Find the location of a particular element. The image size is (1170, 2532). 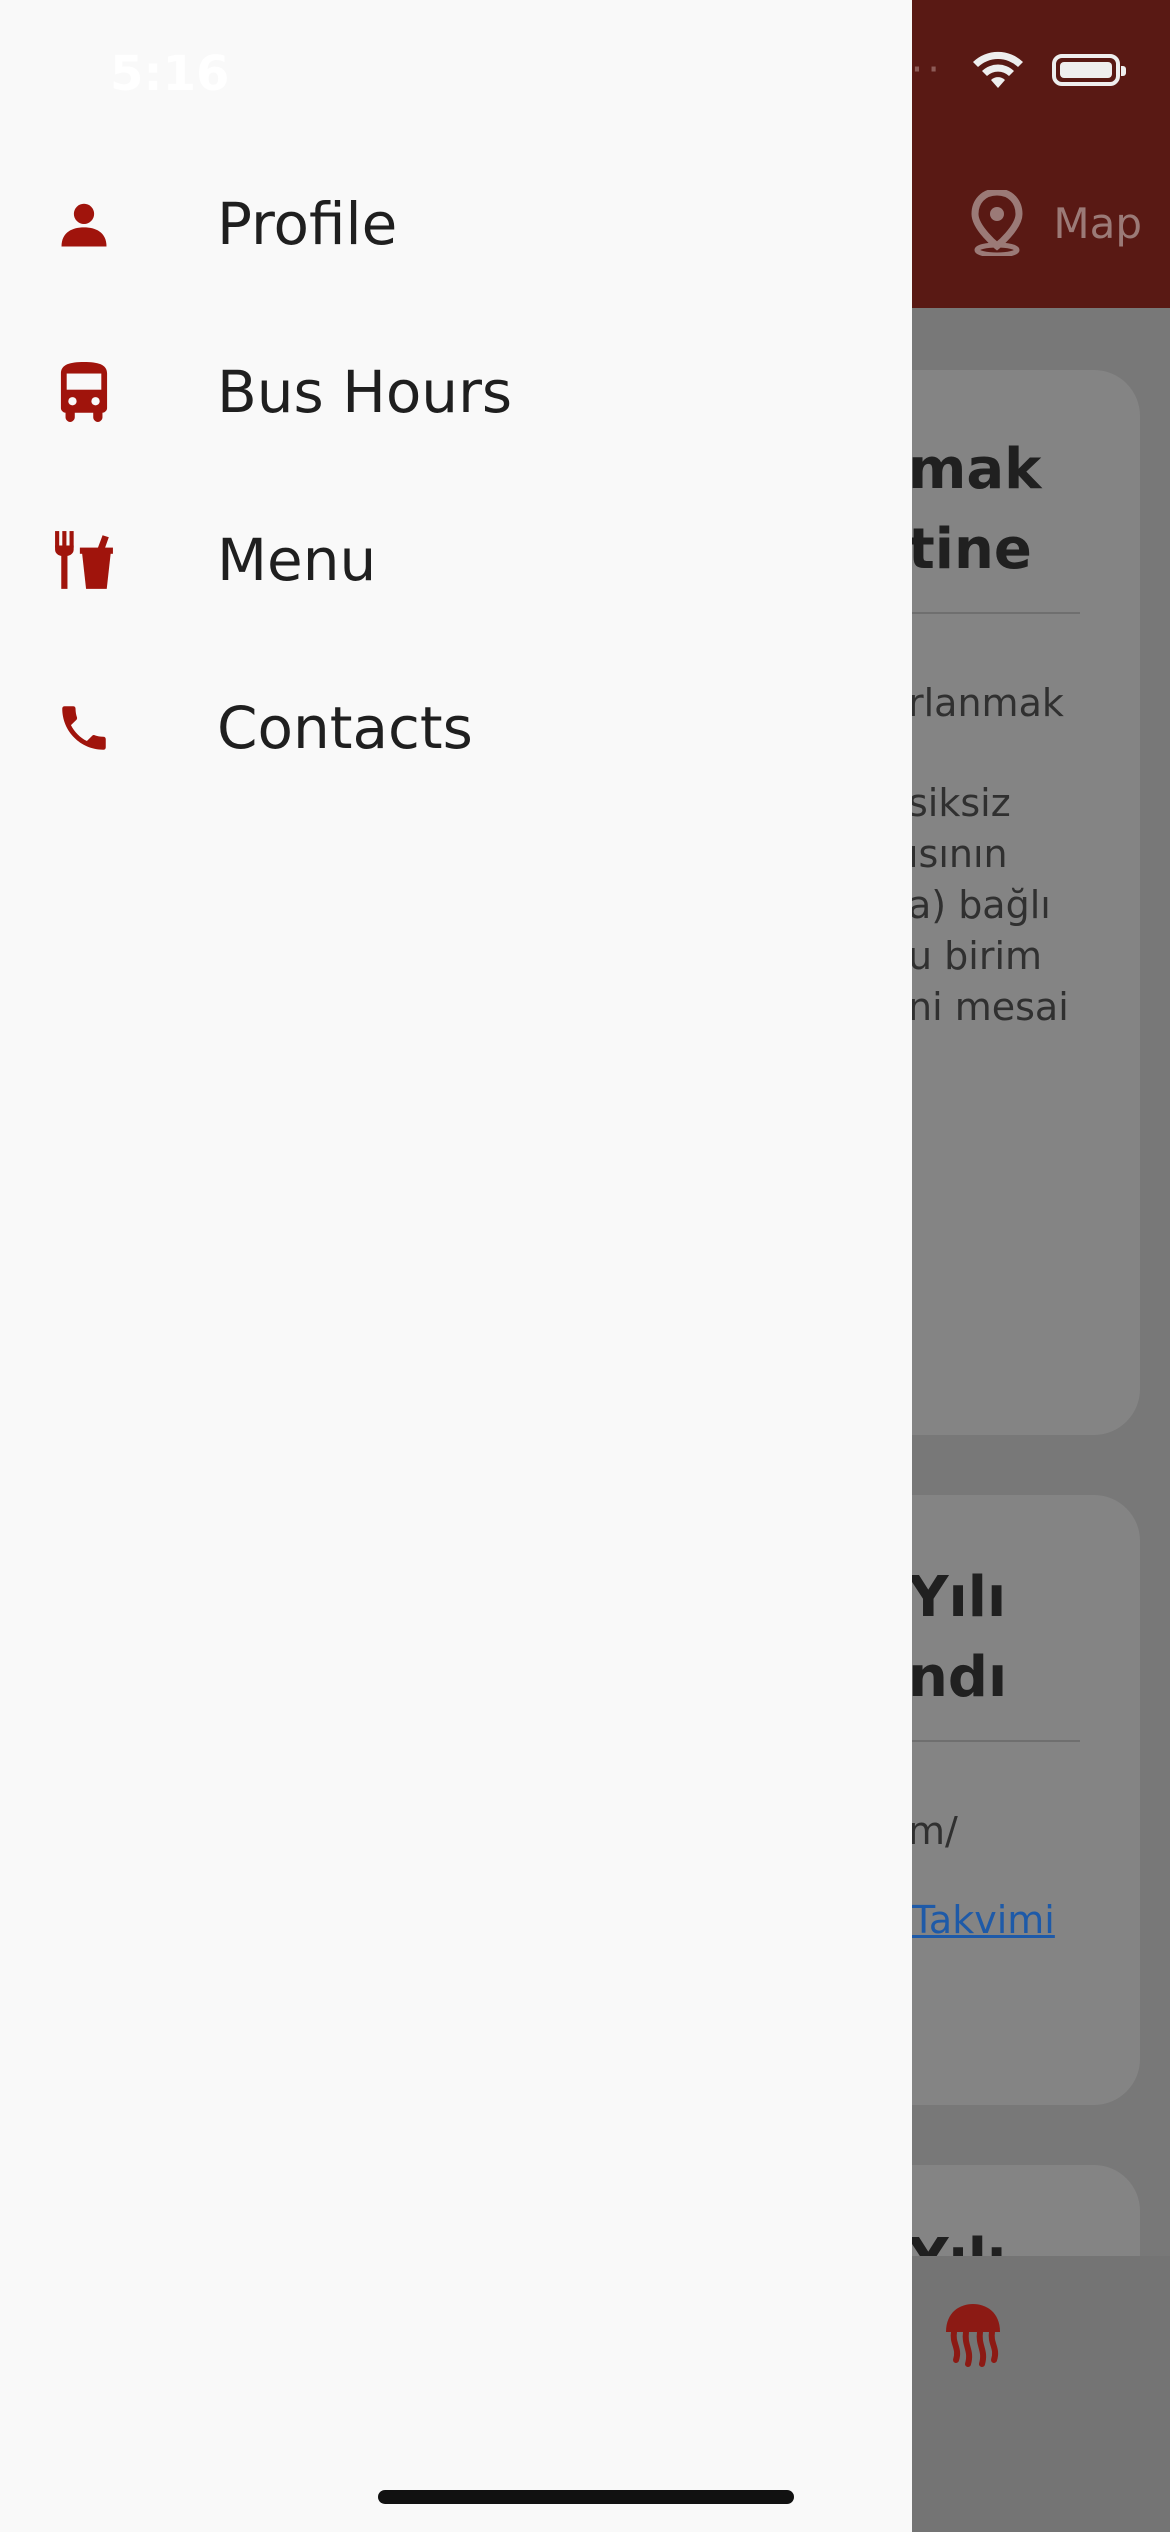

card-body-line: ni mesai is located at coordinates (988, 1007).